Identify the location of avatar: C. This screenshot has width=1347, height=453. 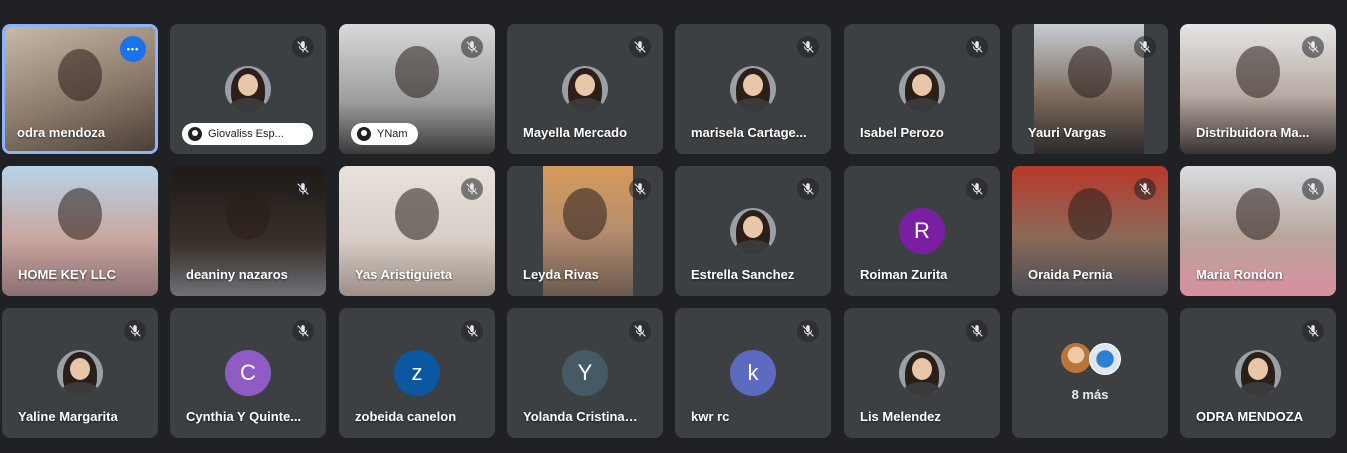
(248, 373).